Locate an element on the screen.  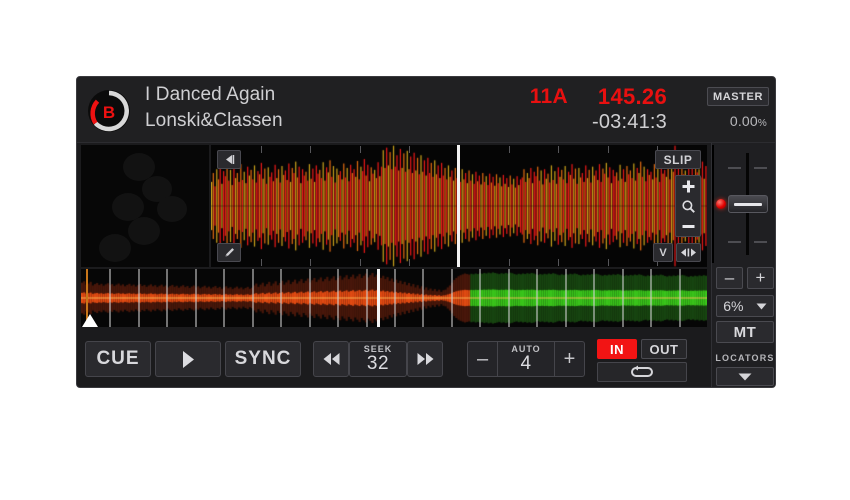
waveform-playhead is located at coordinates (458, 206).